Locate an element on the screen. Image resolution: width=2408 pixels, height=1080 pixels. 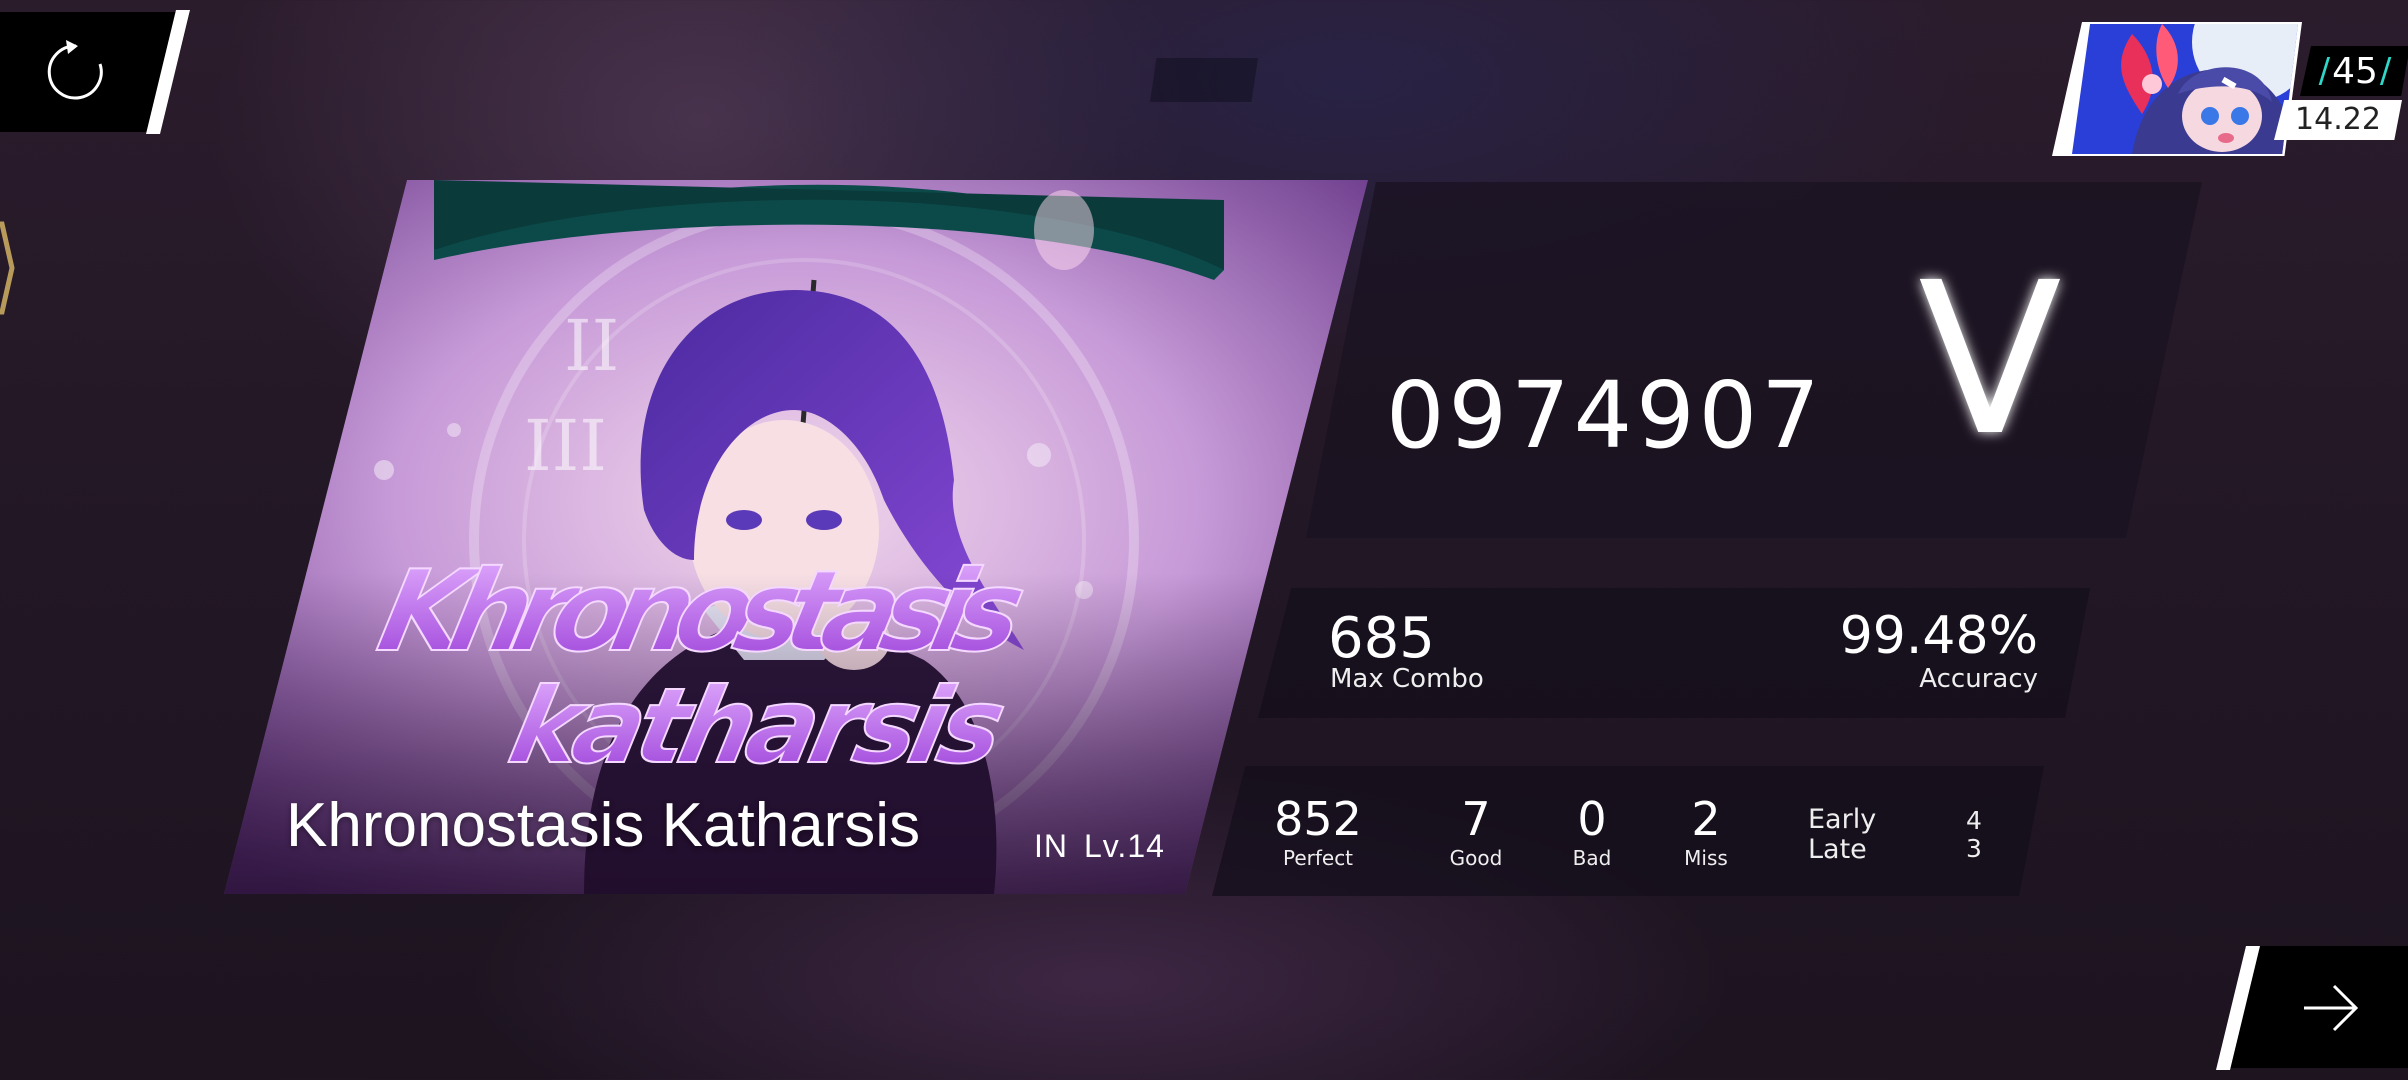
max-combo-value: 685 is located at coordinates (1381, 638).